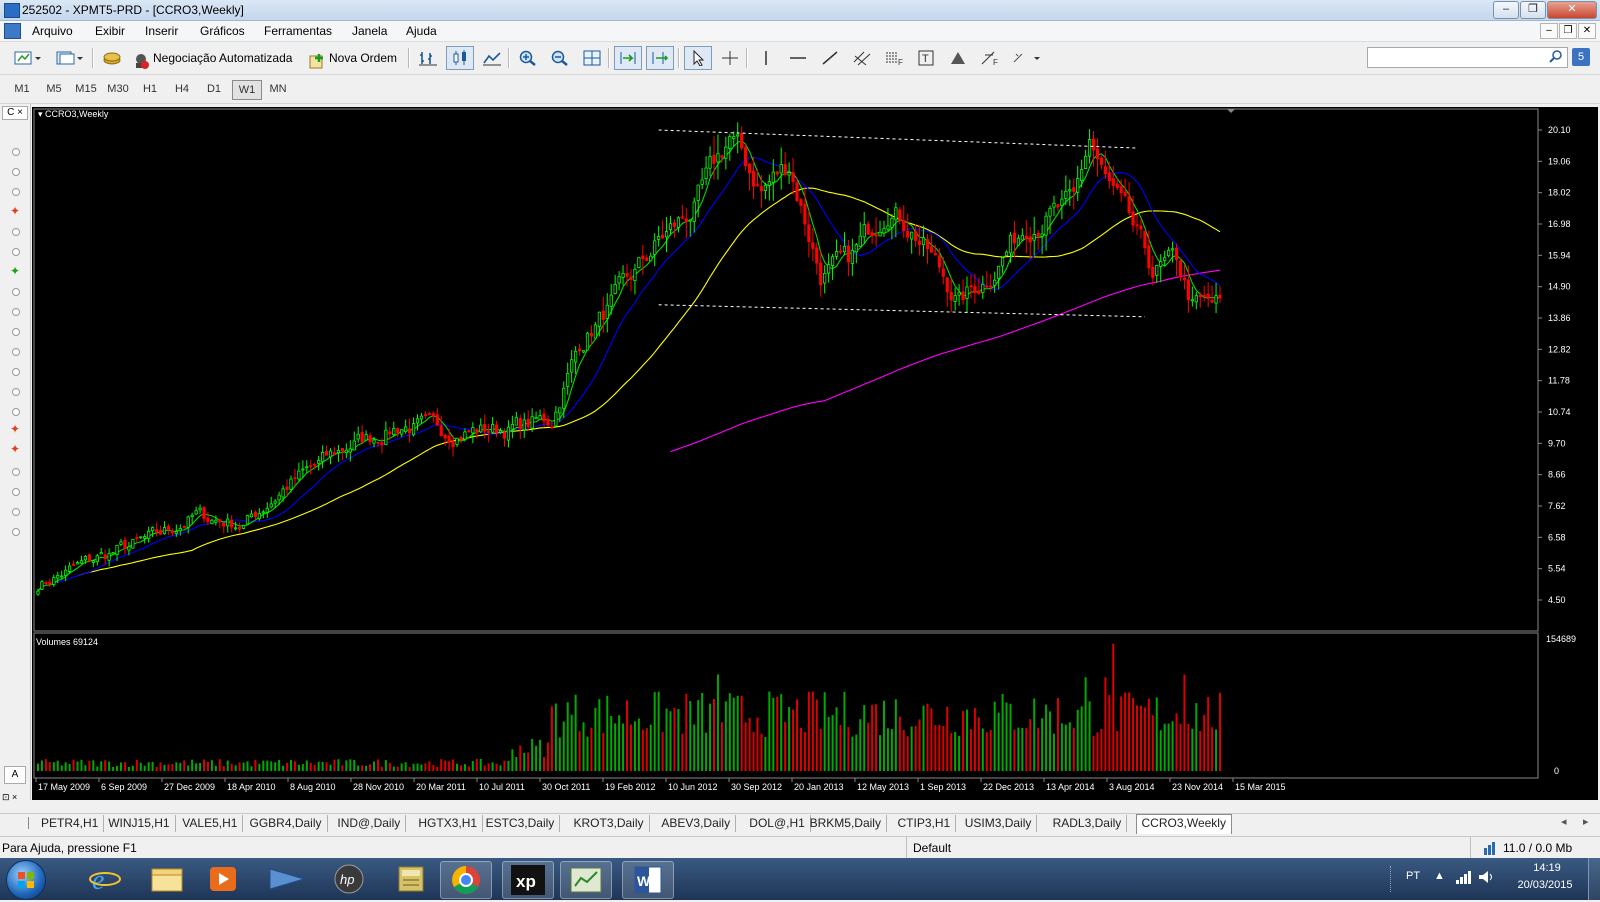  I want to click on bar-chart-icon, so click(428, 58).